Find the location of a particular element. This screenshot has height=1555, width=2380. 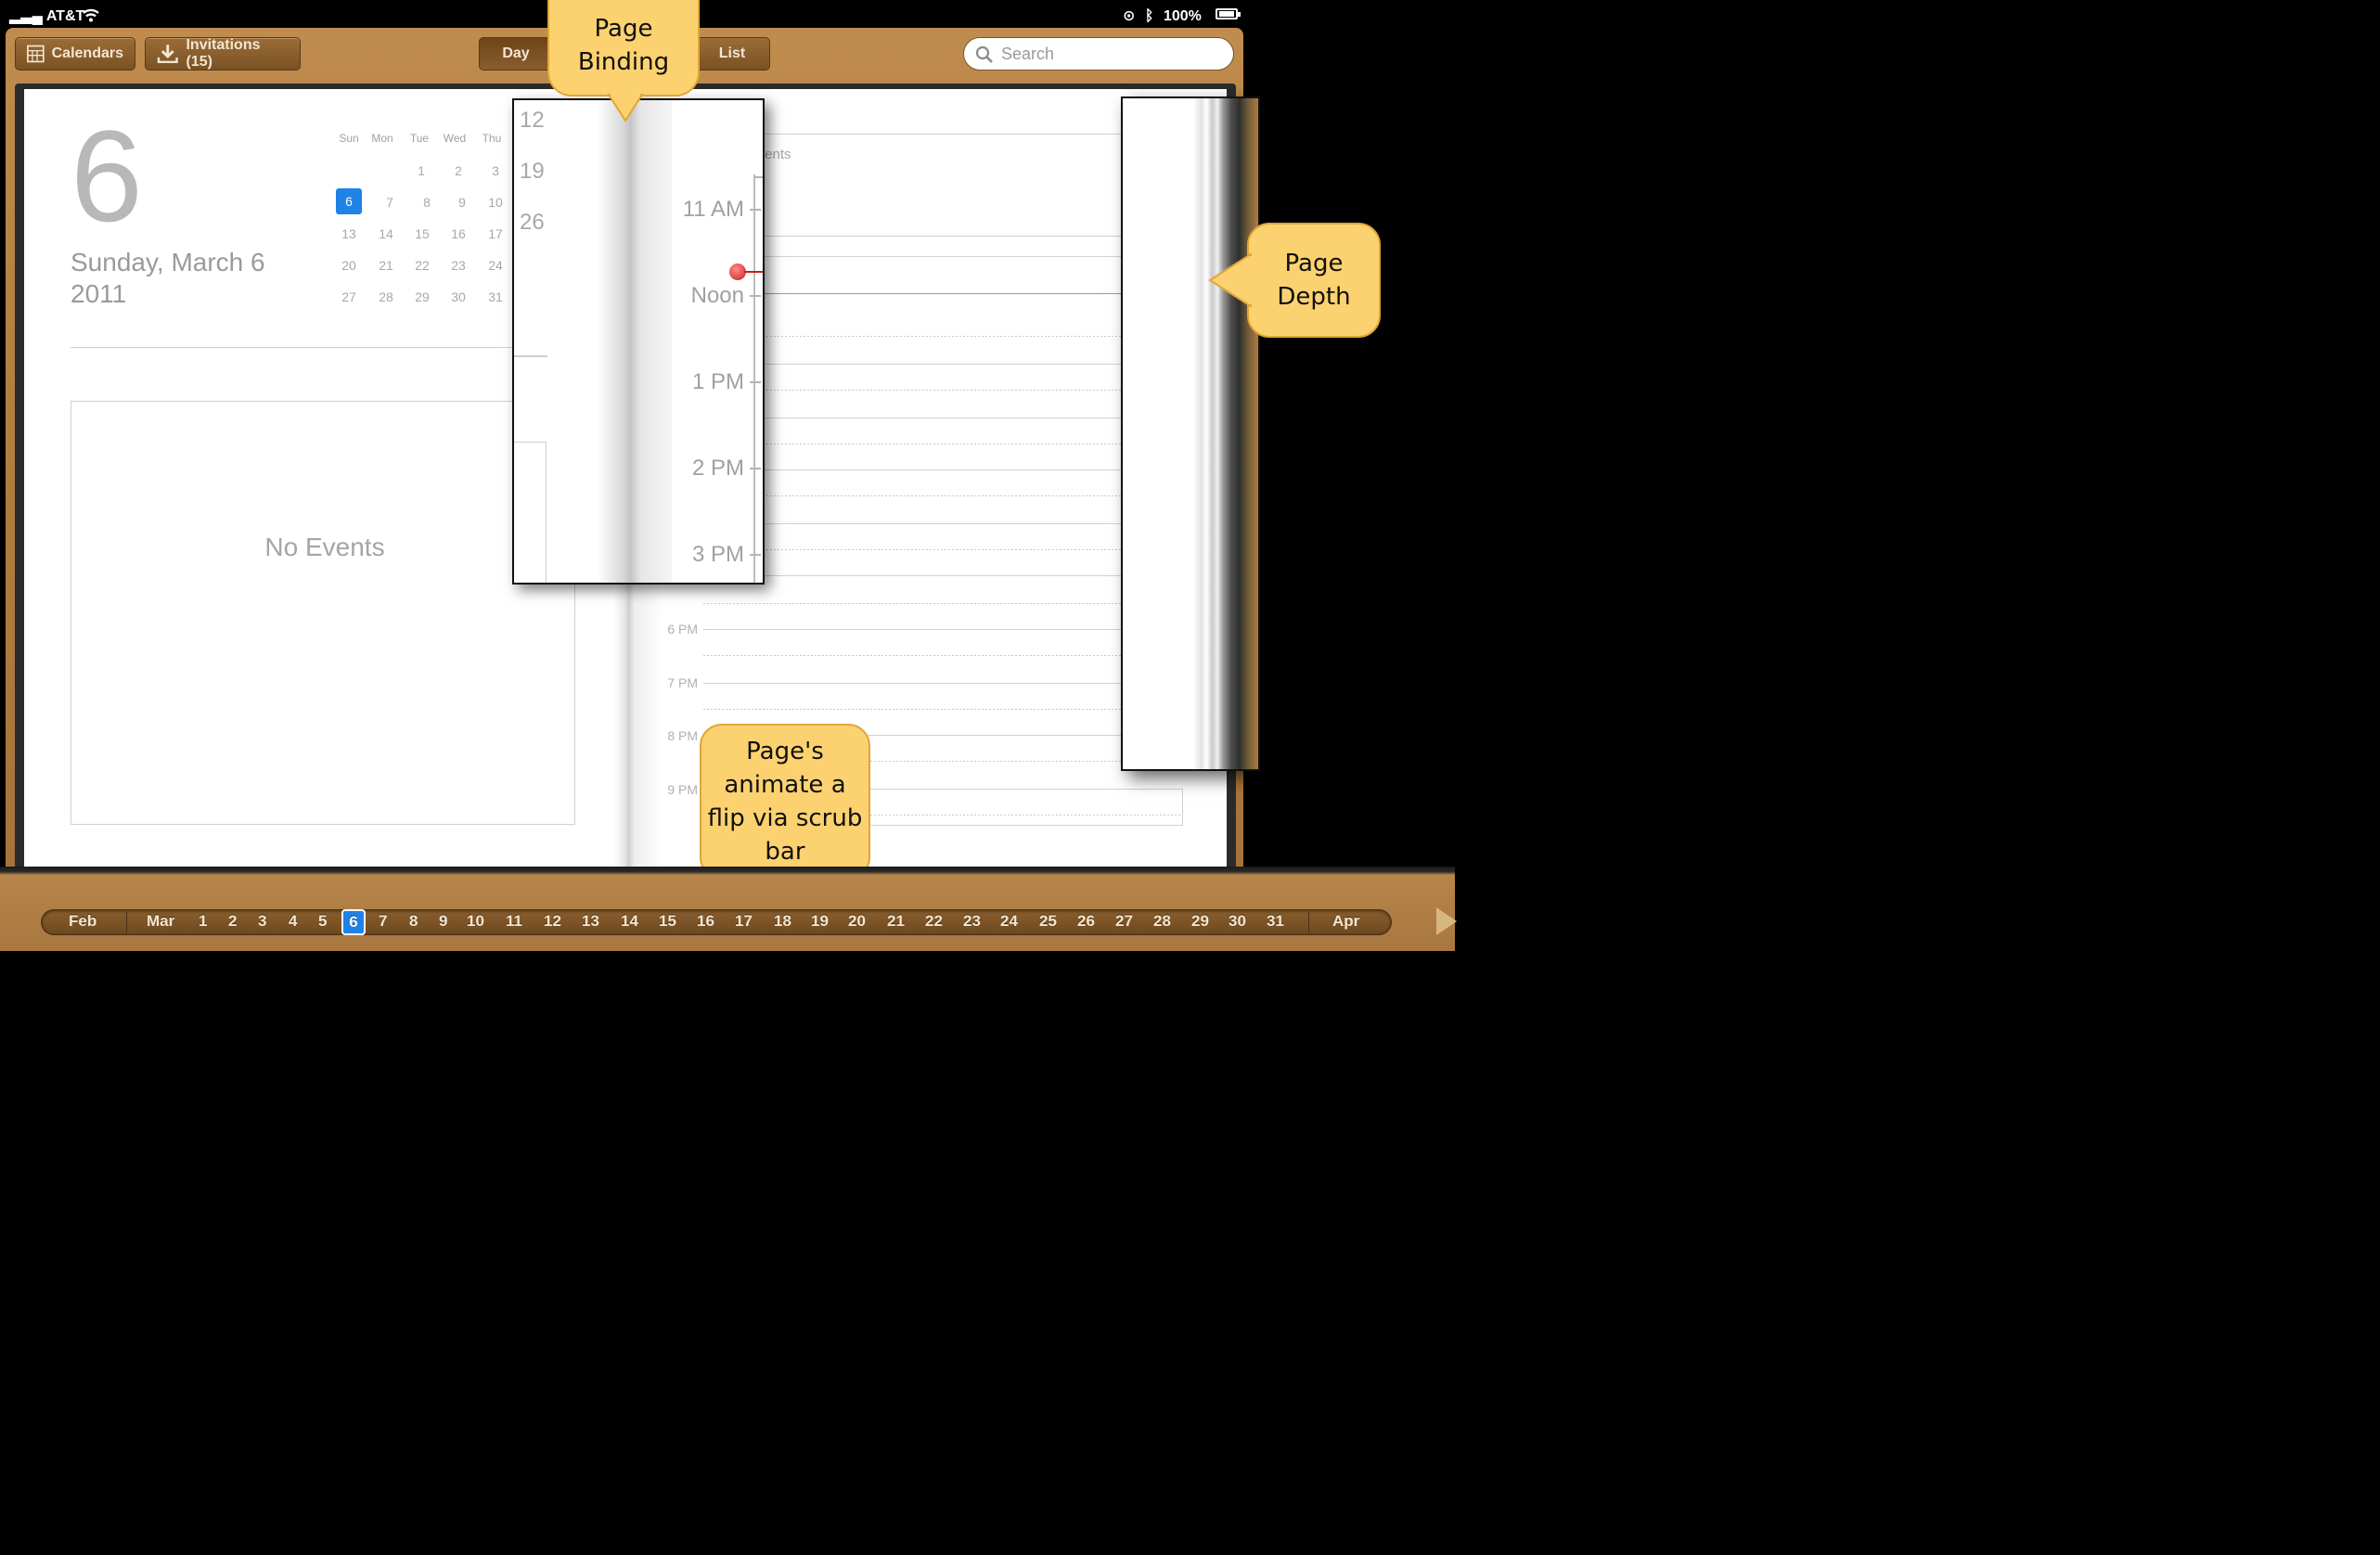

mini-calendar-day: 16 is located at coordinates (458, 233).